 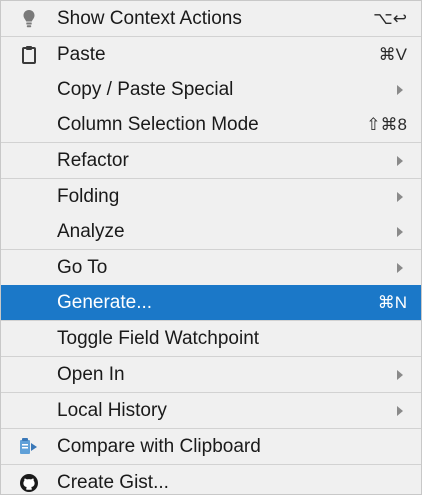 What do you see at coordinates (211, 231) in the screenshot?
I see `menu-item-analyze: Analyze` at bounding box center [211, 231].